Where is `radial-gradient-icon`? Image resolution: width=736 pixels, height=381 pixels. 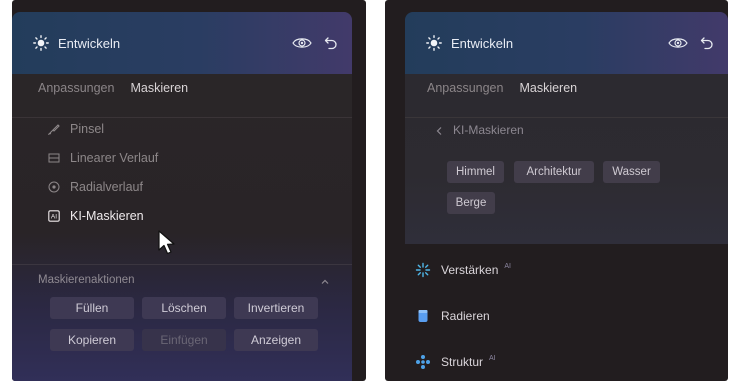 radial-gradient-icon is located at coordinates (54, 187).